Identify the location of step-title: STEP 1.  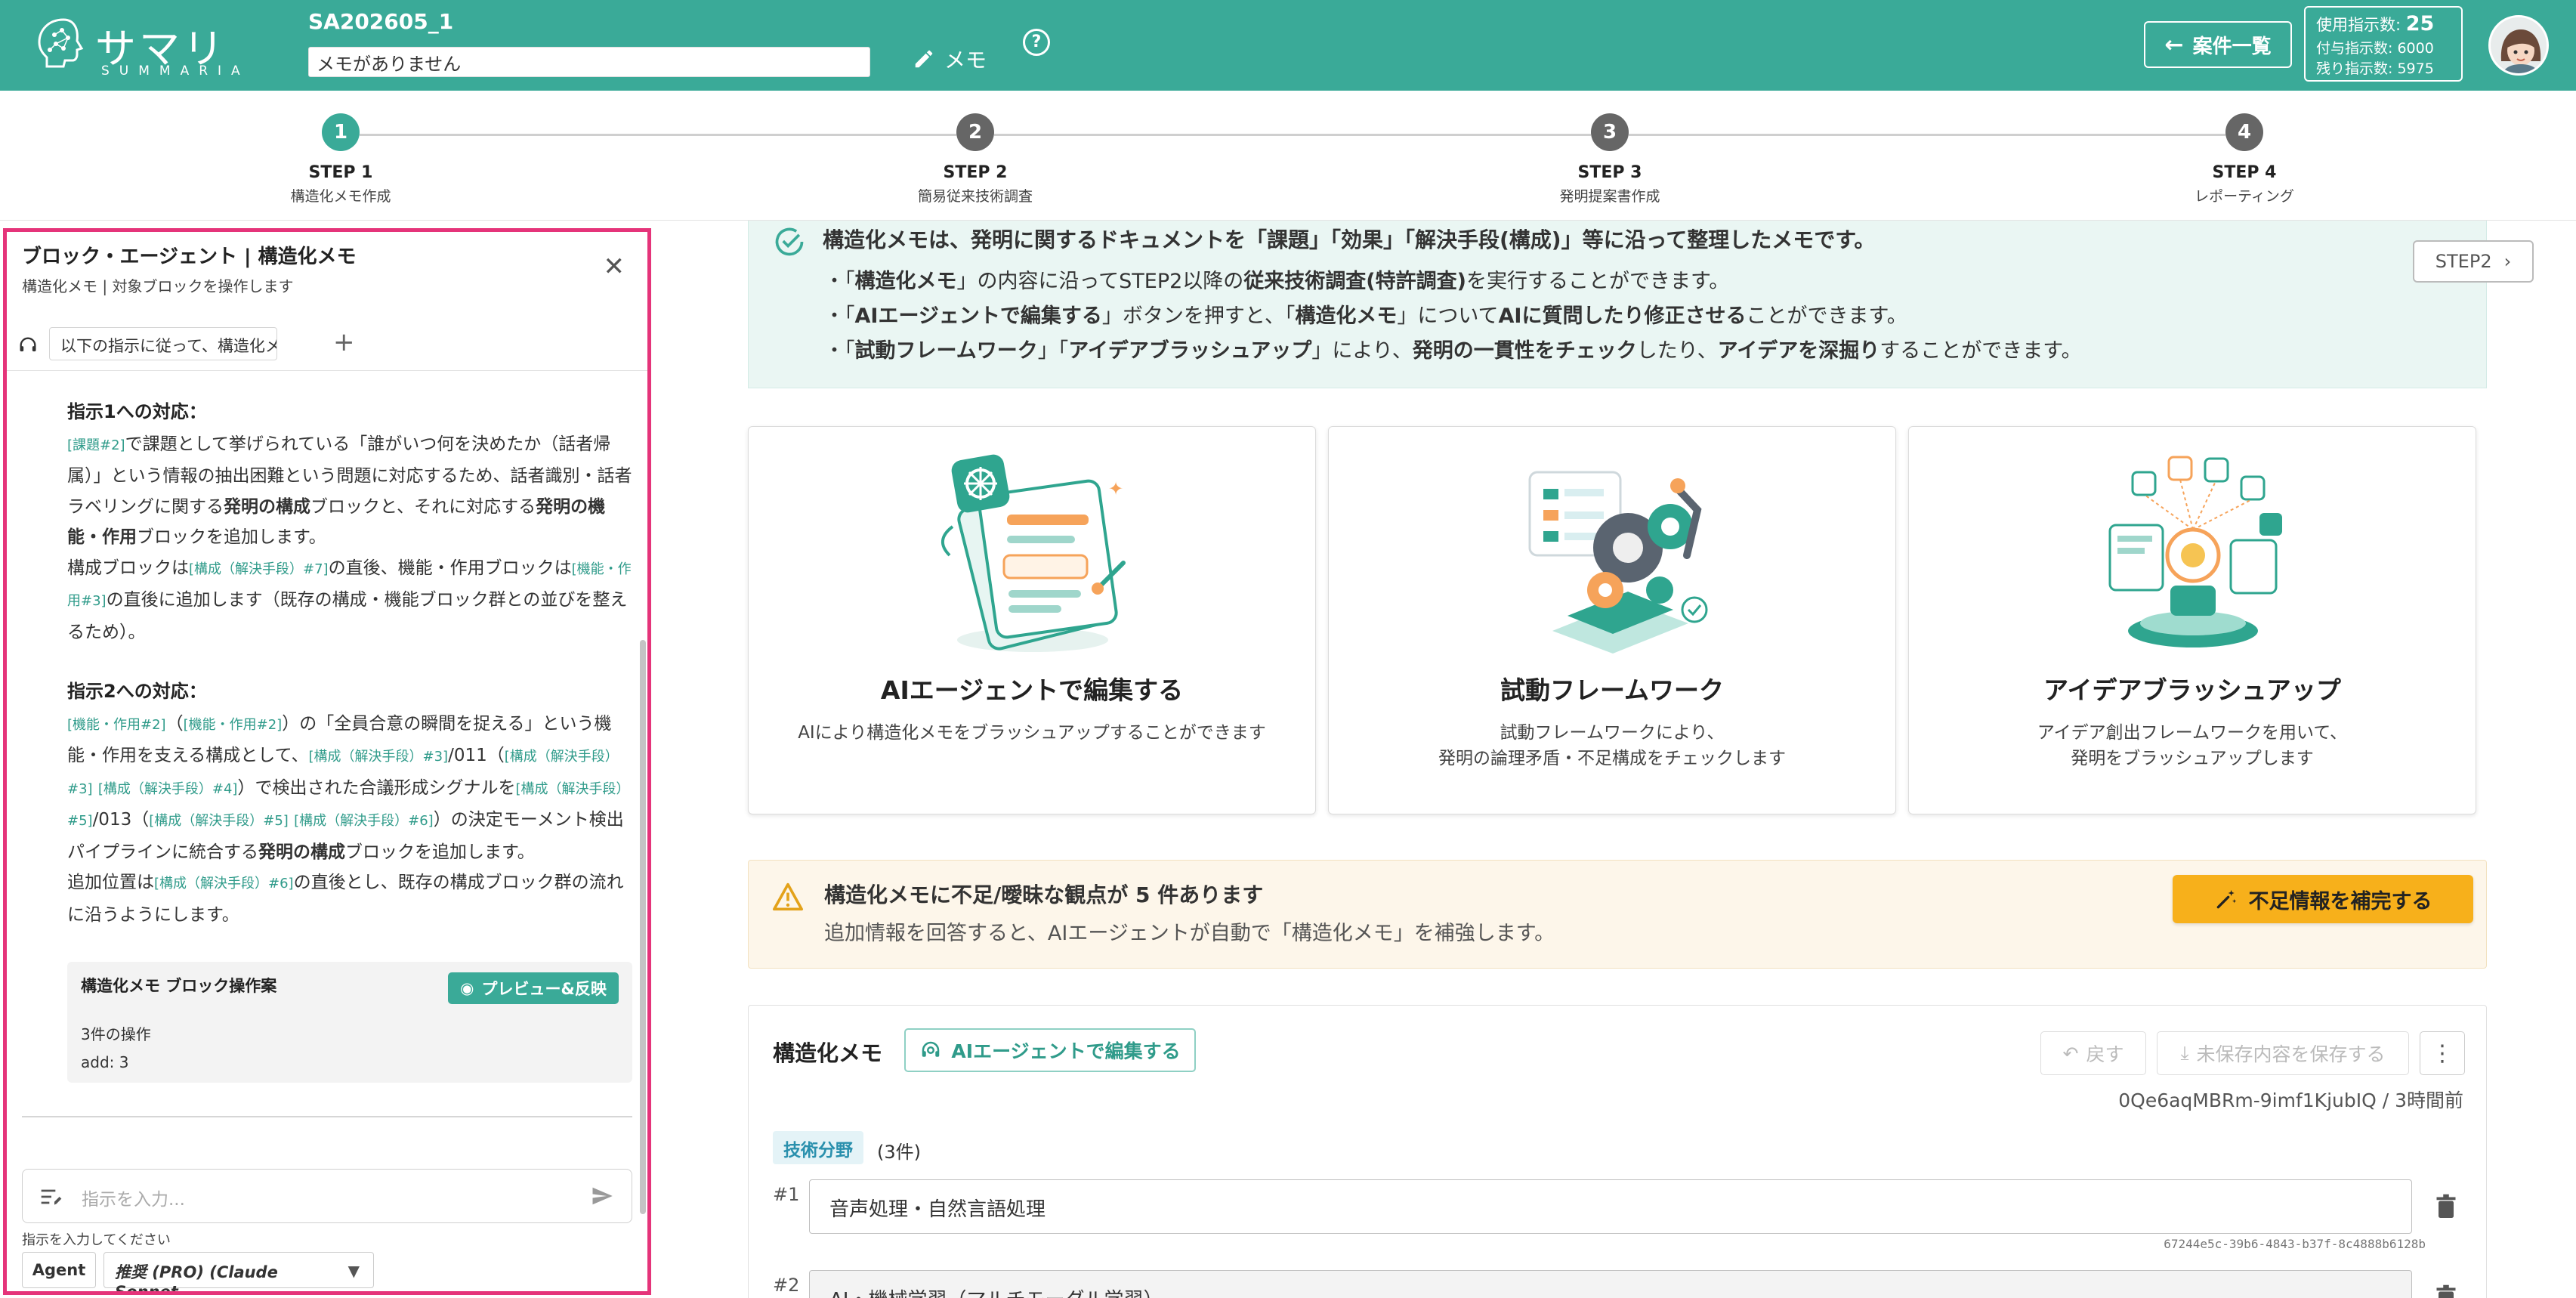
(340, 172).